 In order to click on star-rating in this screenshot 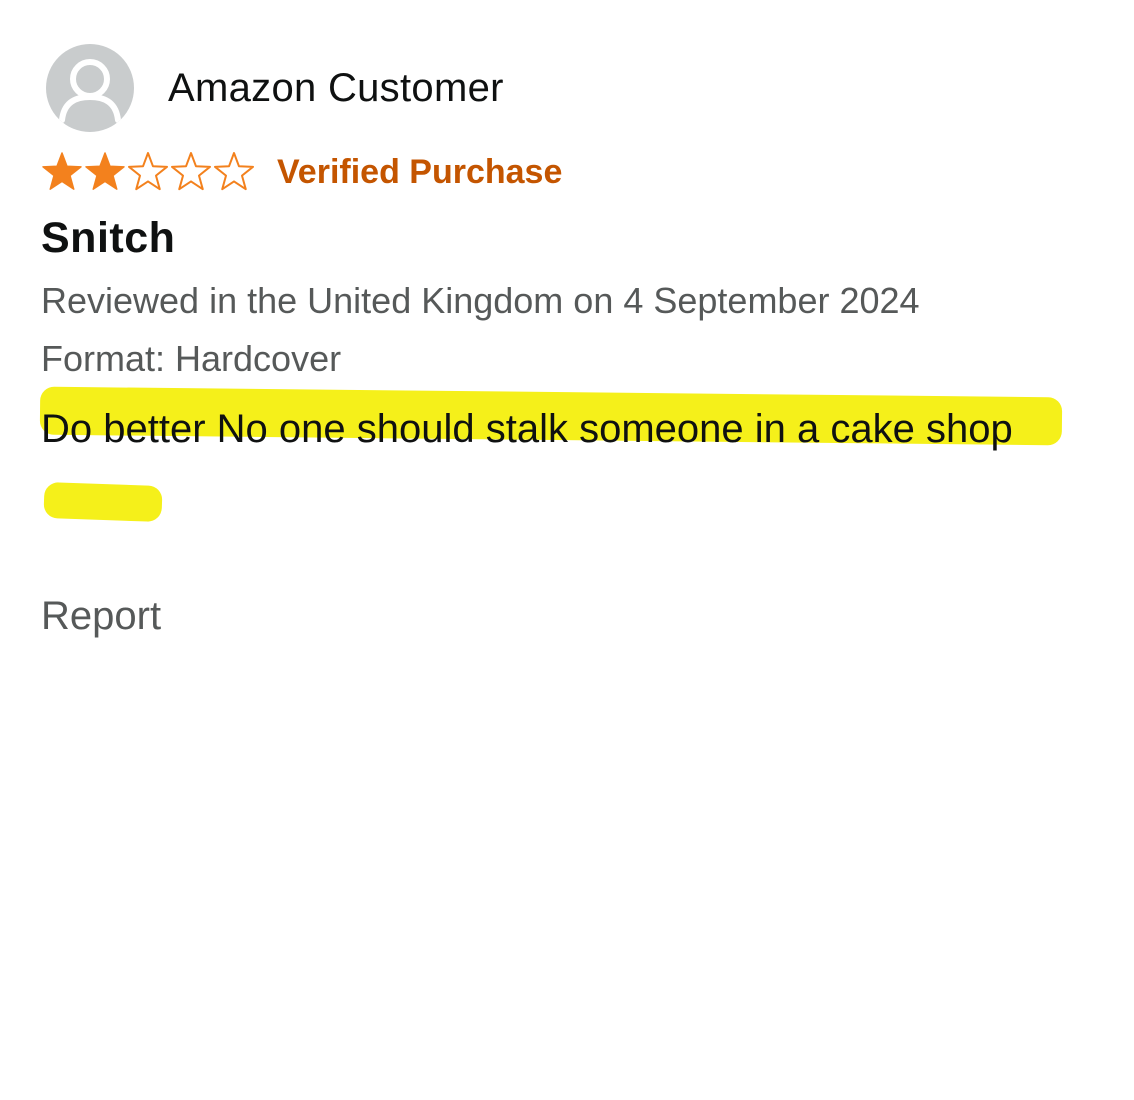, I will do `click(147, 172)`.